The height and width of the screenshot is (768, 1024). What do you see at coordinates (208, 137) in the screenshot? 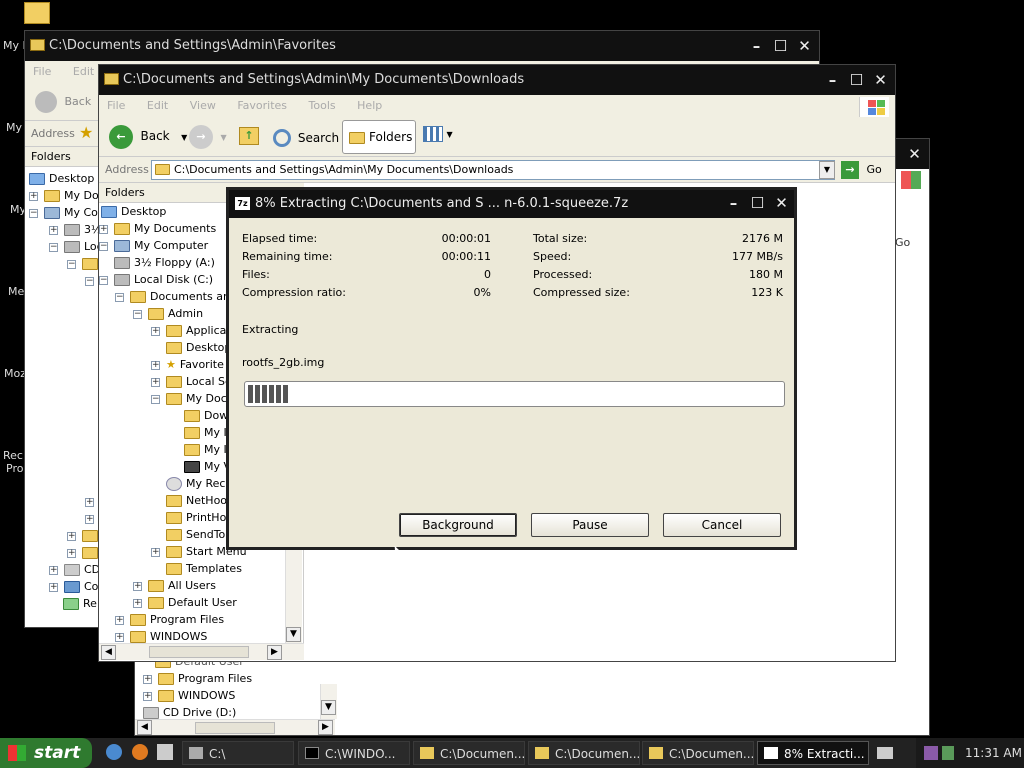
I see `forward-button: → ▼` at bounding box center [208, 137].